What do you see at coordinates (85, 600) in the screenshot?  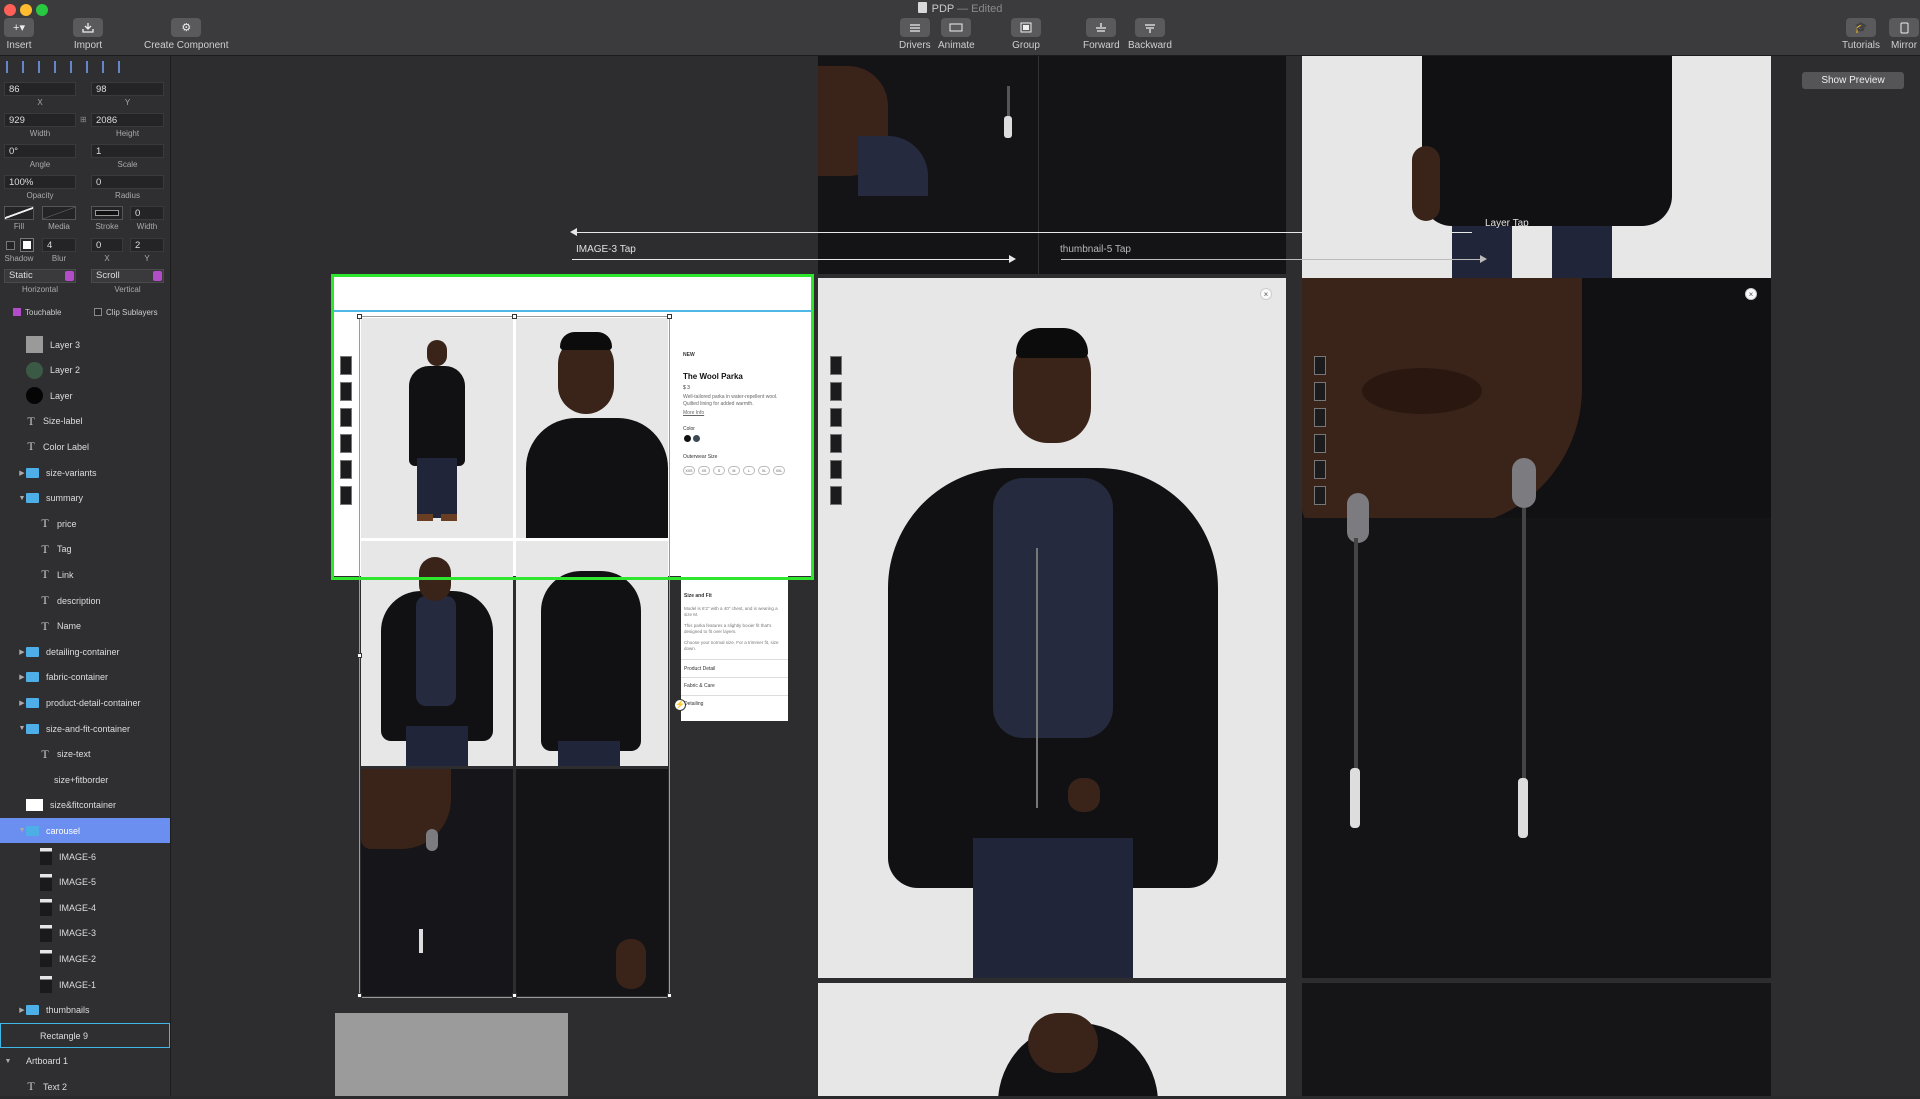 I see `layer-row: Tdescription` at bounding box center [85, 600].